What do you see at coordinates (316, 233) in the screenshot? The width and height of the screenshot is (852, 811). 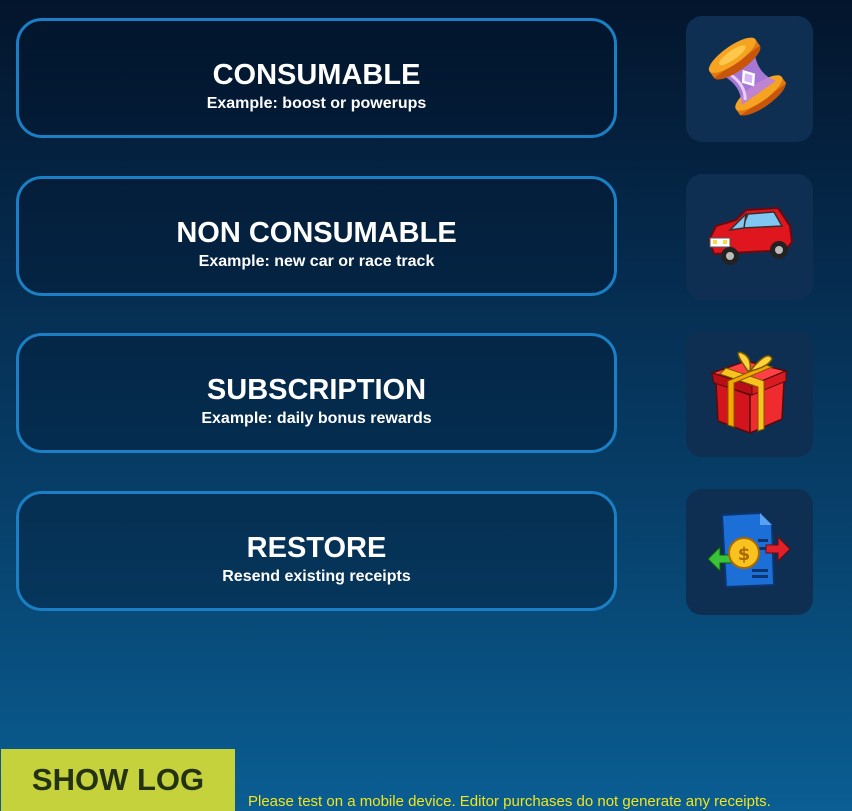 I see `option-title: NON CONSUMABLE` at bounding box center [316, 233].